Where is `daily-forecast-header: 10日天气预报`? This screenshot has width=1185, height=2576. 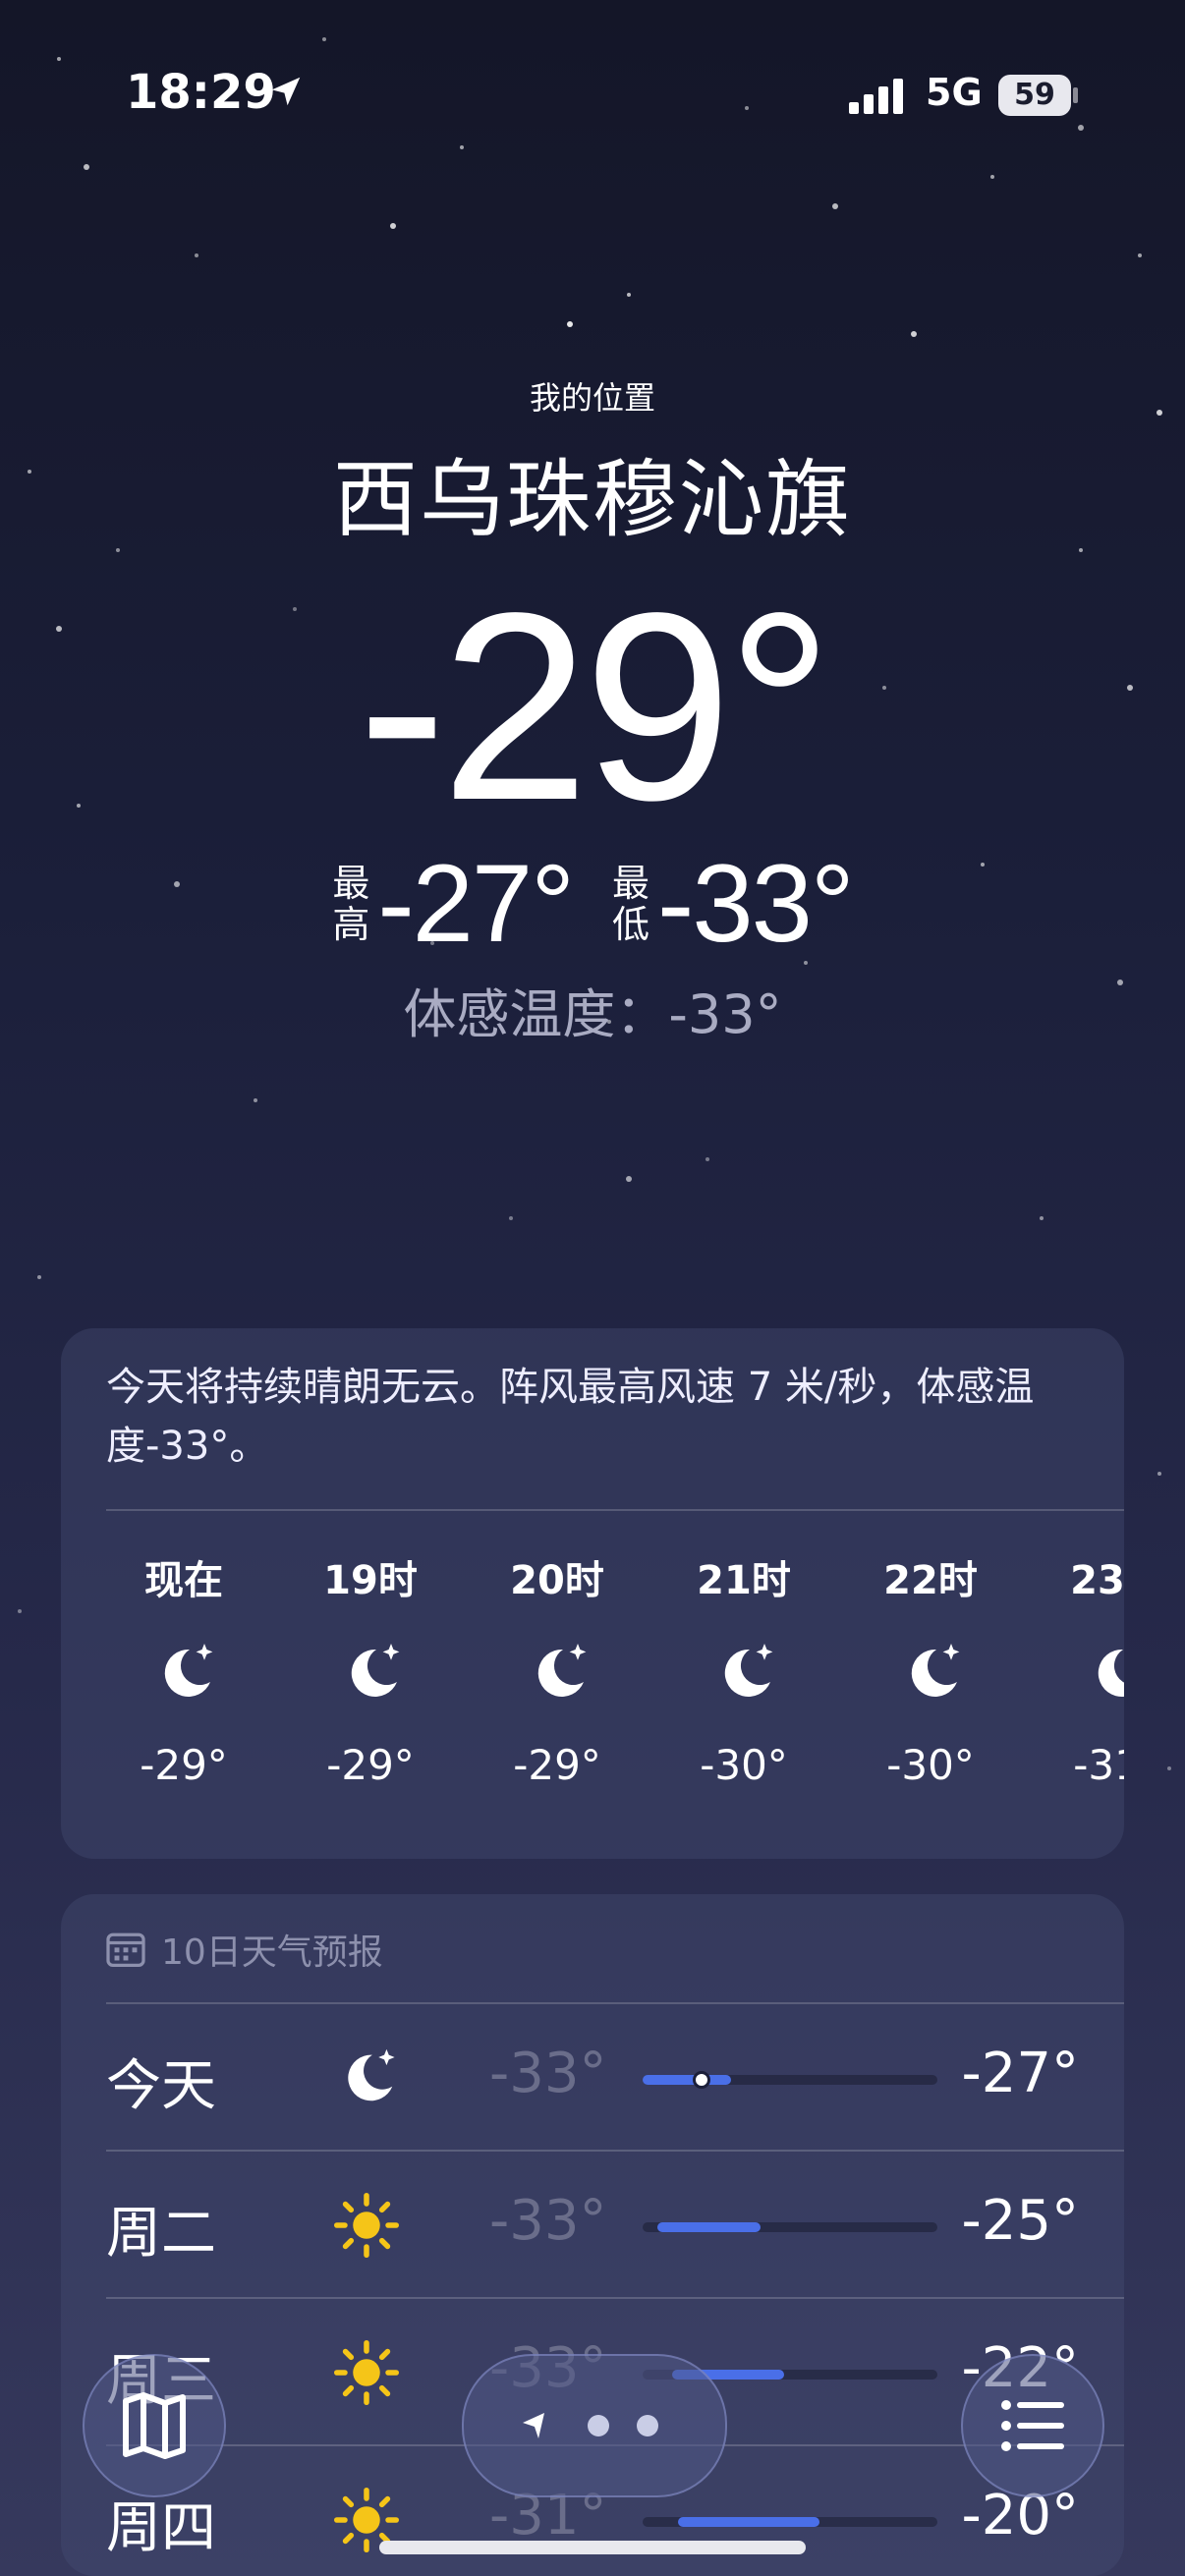 daily-forecast-header: 10日天气预报 is located at coordinates (245, 1949).